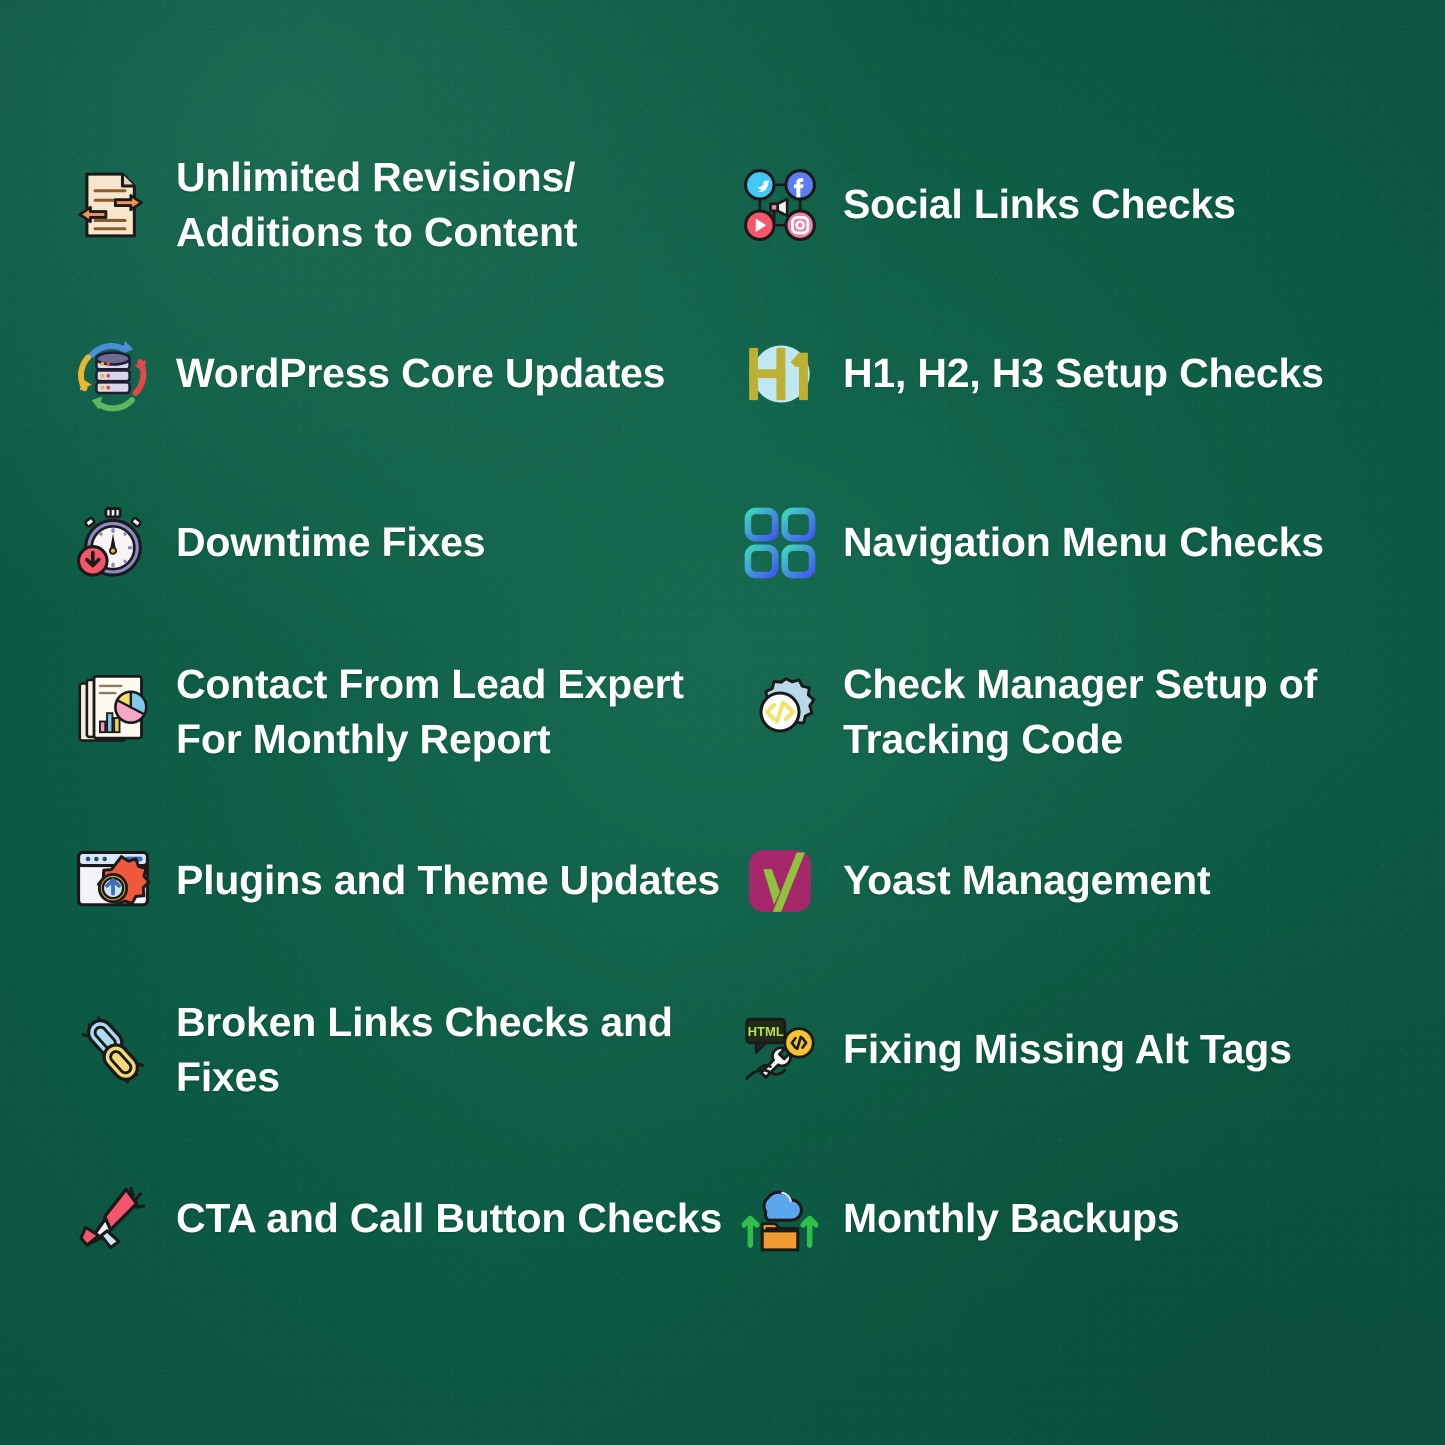 This screenshot has height=1445, width=1445. Describe the element at coordinates (1027, 880) in the screenshot. I see `feature-label: Yoast Management` at that location.